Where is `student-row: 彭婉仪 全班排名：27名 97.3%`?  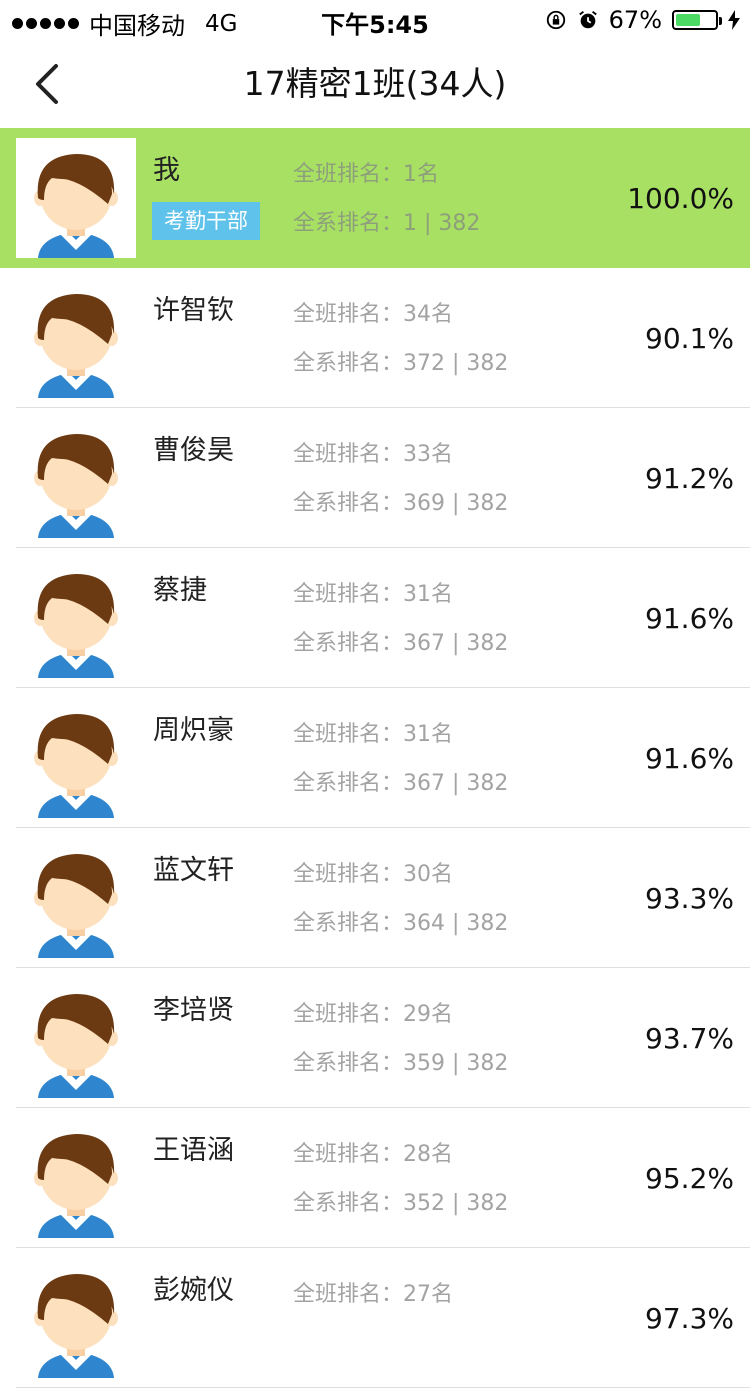 student-row: 彭婉仪 全班排名：27名 97.3% is located at coordinates (375, 1318).